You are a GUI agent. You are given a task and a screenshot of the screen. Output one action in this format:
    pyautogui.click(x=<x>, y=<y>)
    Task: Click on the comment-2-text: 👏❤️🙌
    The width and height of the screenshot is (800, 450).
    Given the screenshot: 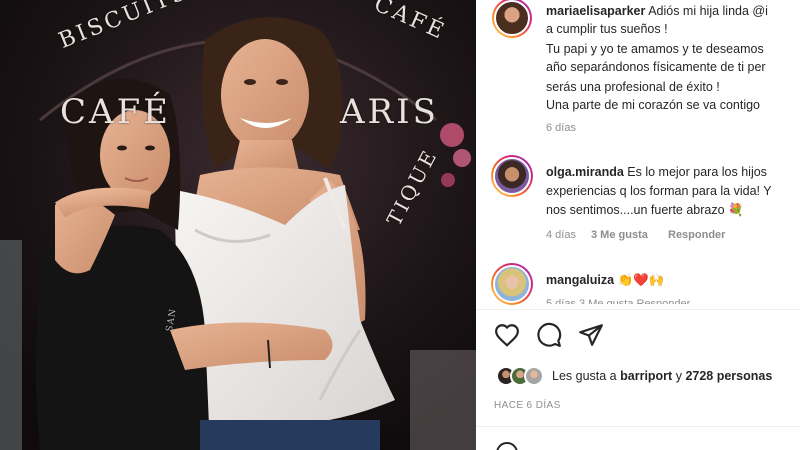 What is the action you would take?
    pyautogui.click(x=641, y=280)
    